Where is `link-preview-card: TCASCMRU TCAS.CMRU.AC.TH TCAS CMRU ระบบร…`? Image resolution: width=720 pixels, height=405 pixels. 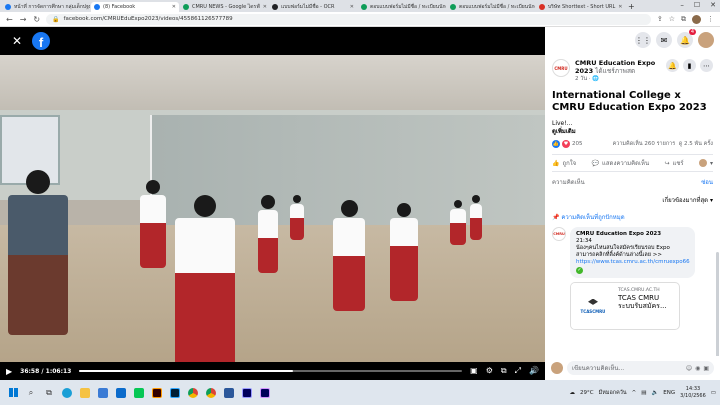
link-preview-card: TCASCMRU TCAS.CMRU.AC.TH TCAS CMRU ระบบร… is located at coordinates (625, 306).